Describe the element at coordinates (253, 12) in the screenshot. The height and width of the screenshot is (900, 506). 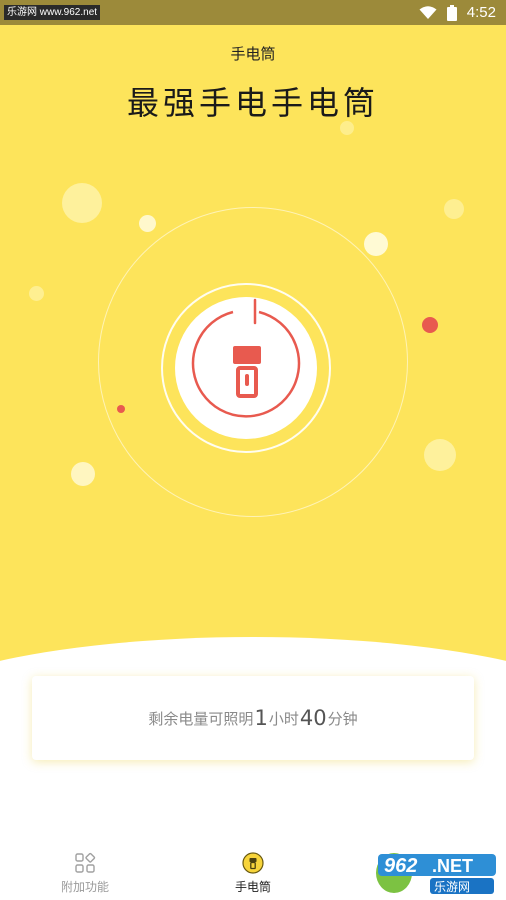
I see `status-bar: 乐游网 www.962.net 4:52` at that location.